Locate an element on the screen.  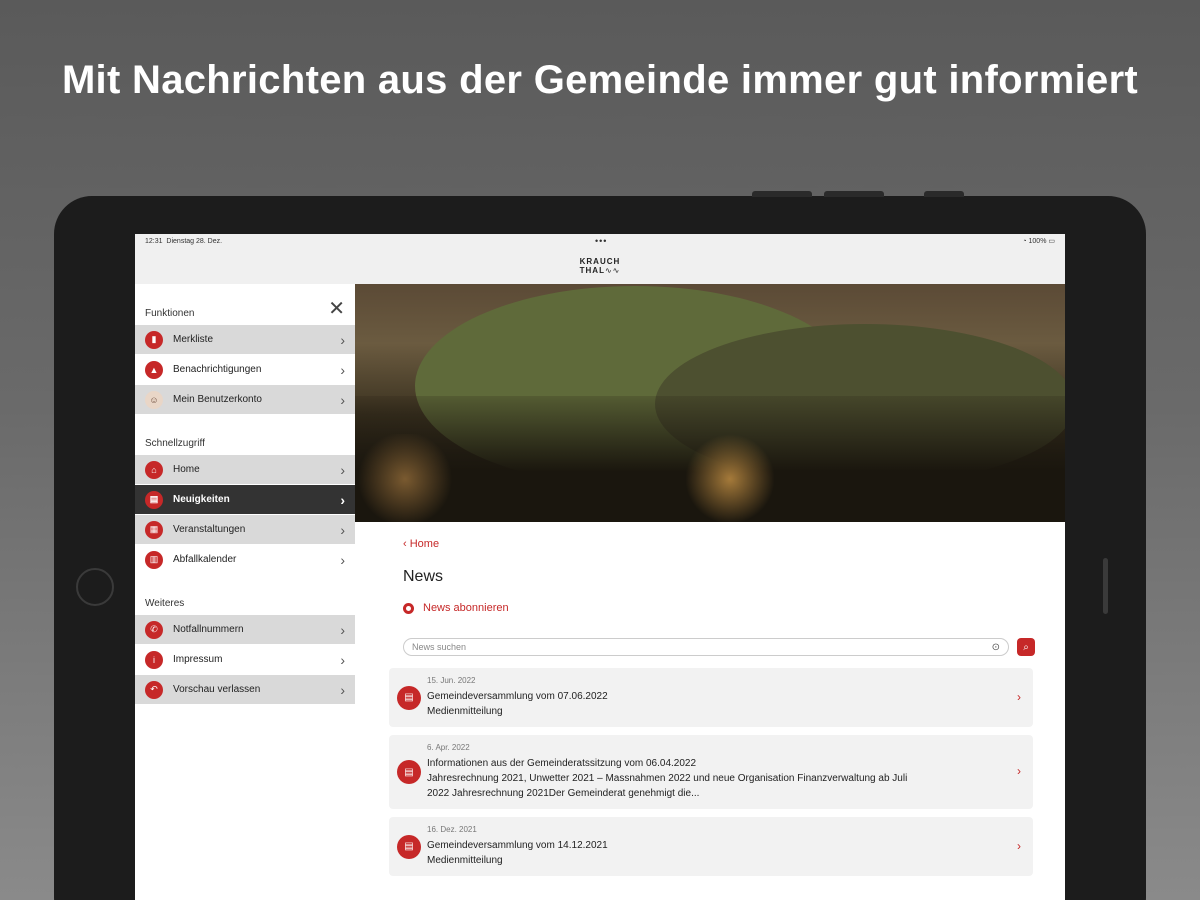
radio-icon is located at coordinates (408, 608).